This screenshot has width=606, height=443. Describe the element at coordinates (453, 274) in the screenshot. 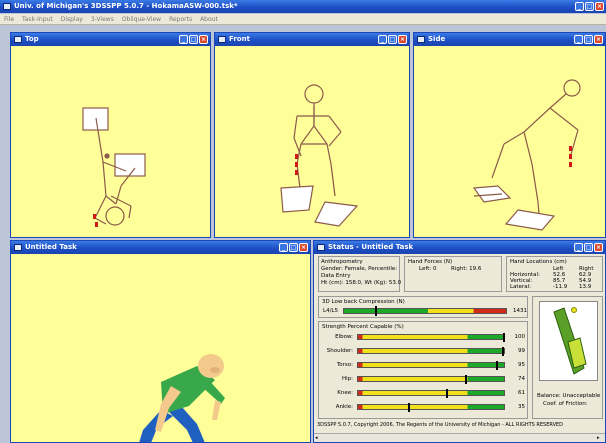

I see `hand-forces-box: Hand Forces (N) Left: 0 Right: 19.6` at that location.